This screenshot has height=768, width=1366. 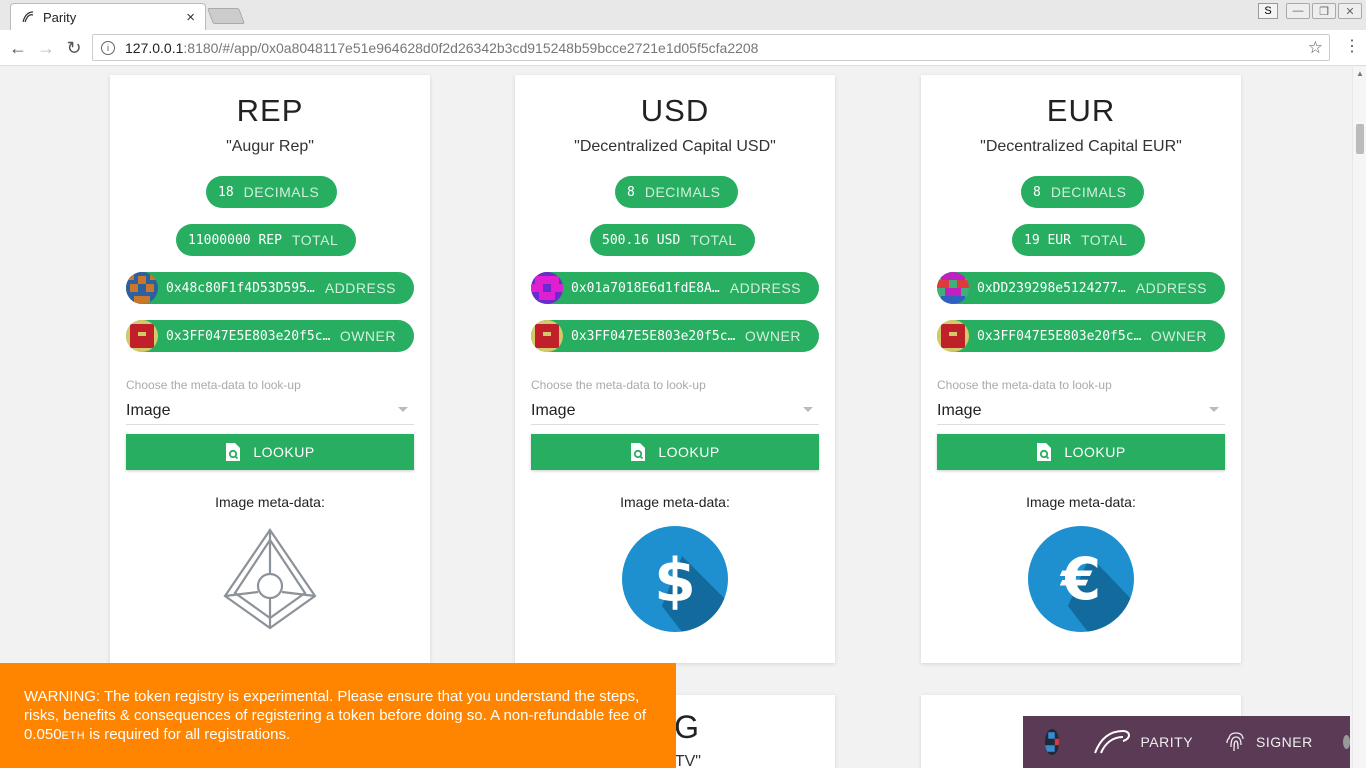 What do you see at coordinates (1081, 146) in the screenshot?
I see `token-name: "Decentralized Capital EUR"` at bounding box center [1081, 146].